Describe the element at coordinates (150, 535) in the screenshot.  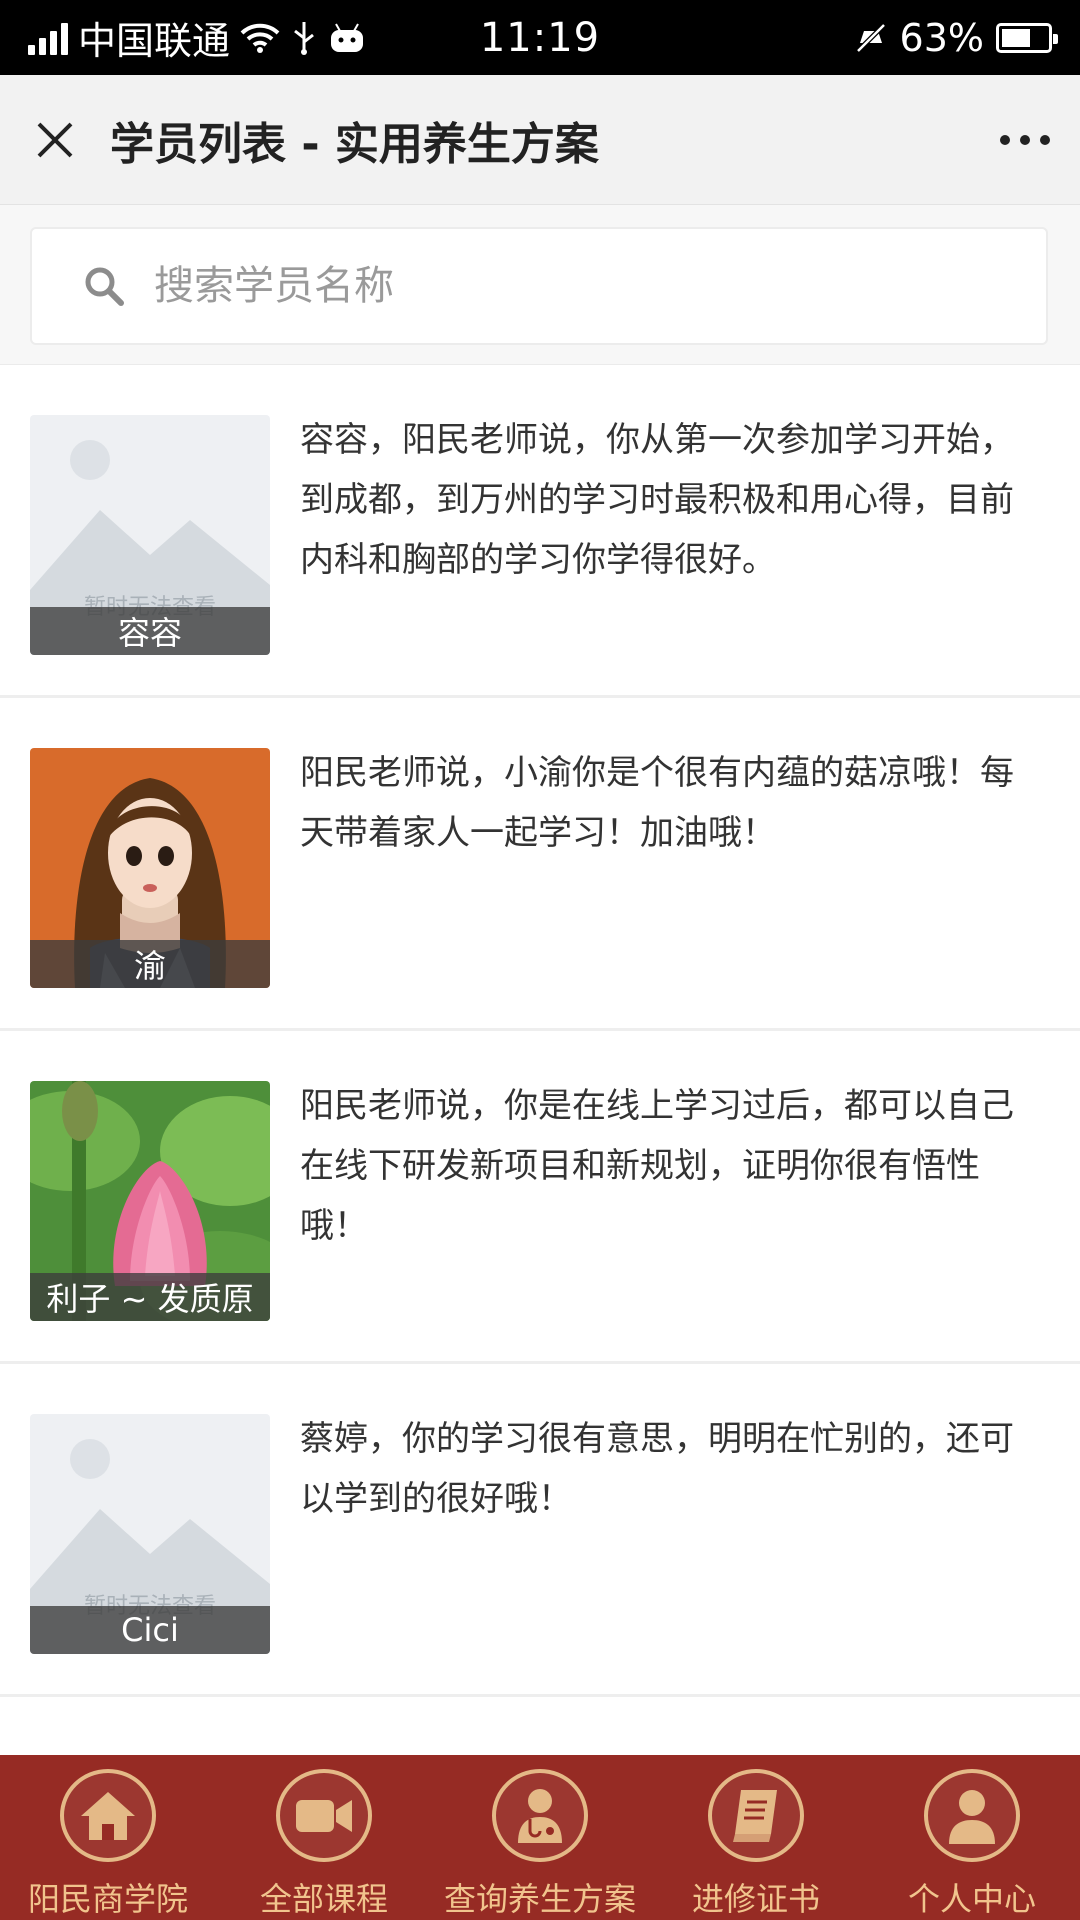
I see `avatar: 暂时无法查看 容容` at that location.